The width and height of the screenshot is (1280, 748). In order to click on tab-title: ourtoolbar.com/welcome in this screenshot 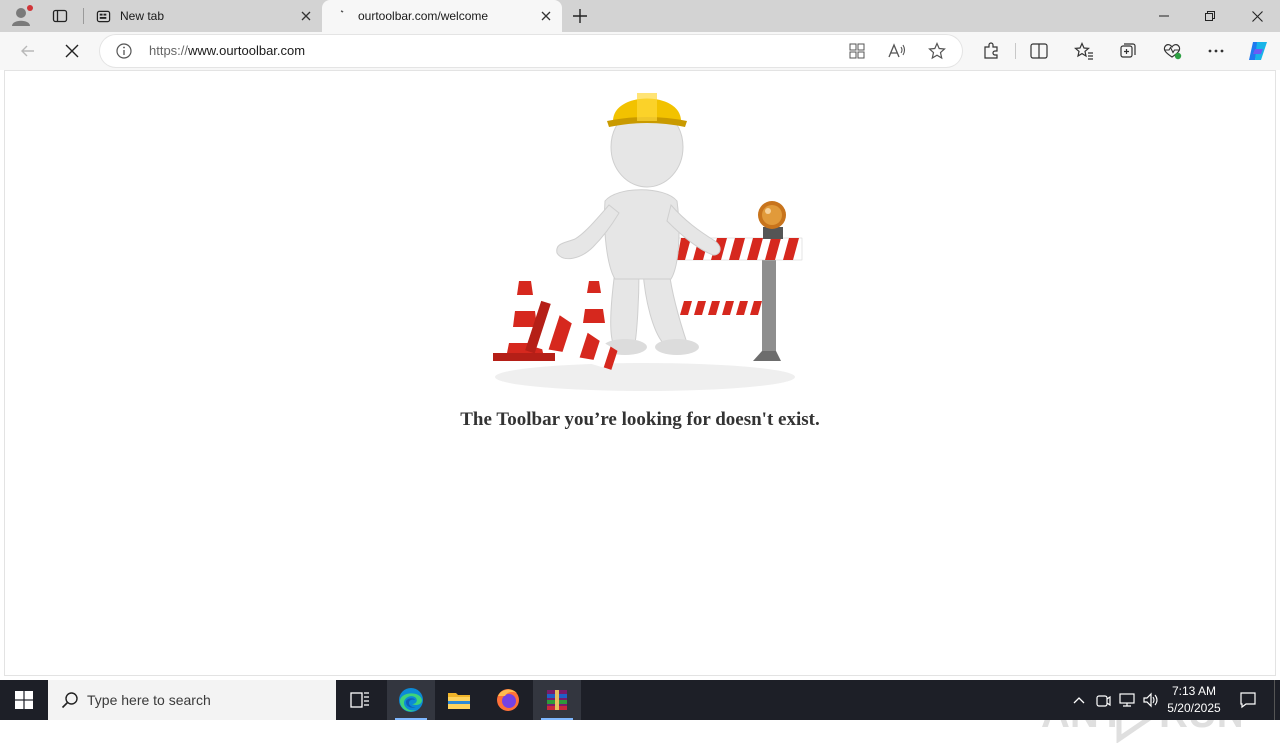, I will do `click(423, 16)`.